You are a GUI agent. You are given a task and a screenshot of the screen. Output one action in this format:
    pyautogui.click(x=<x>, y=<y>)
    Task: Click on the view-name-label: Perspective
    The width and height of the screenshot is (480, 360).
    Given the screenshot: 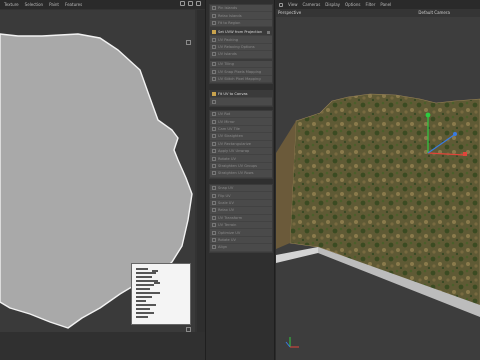 What is the action you would take?
    pyautogui.click(x=290, y=12)
    